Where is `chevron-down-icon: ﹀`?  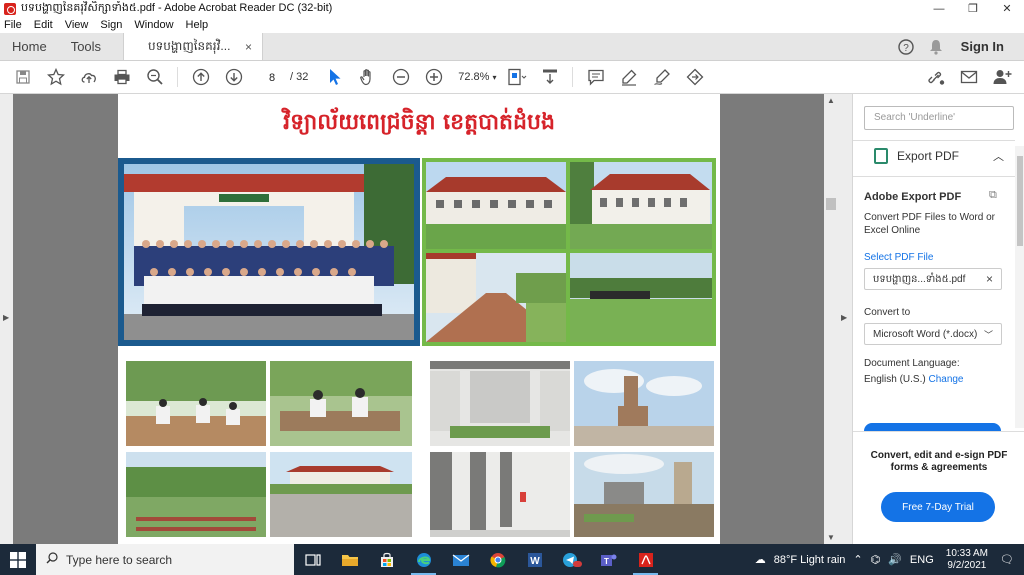
chevron-down-icon: ﹀ is located at coordinates (988, 334).